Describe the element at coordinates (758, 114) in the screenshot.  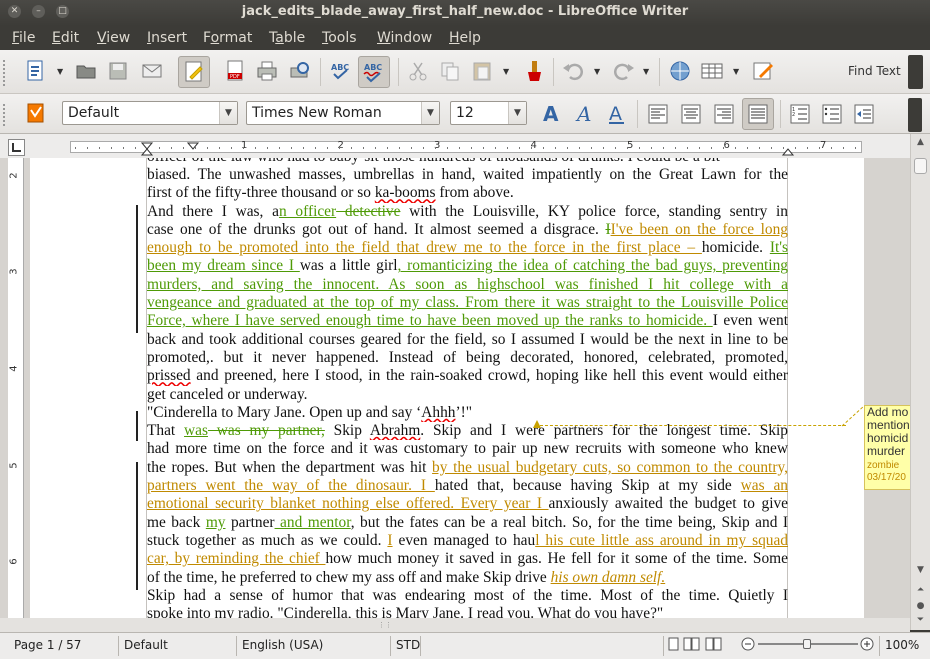
I see `justify-icon` at that location.